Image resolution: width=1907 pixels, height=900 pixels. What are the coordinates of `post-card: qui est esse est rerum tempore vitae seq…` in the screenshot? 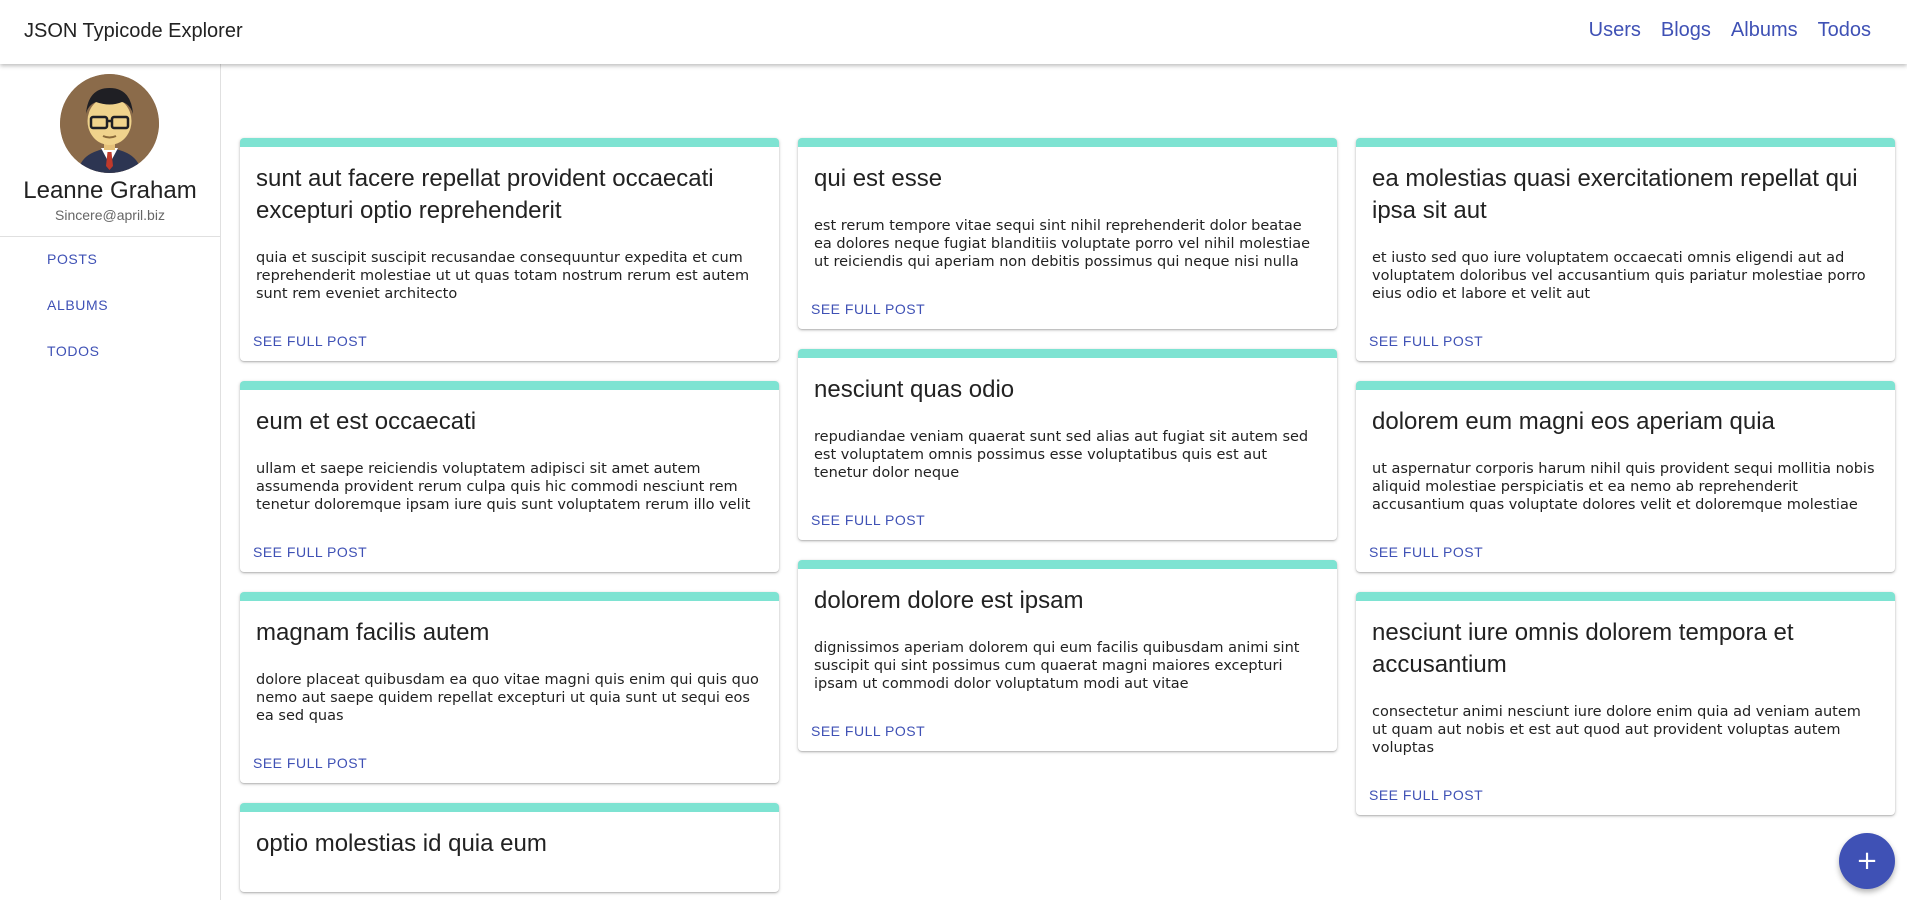 It's located at (1067, 233).